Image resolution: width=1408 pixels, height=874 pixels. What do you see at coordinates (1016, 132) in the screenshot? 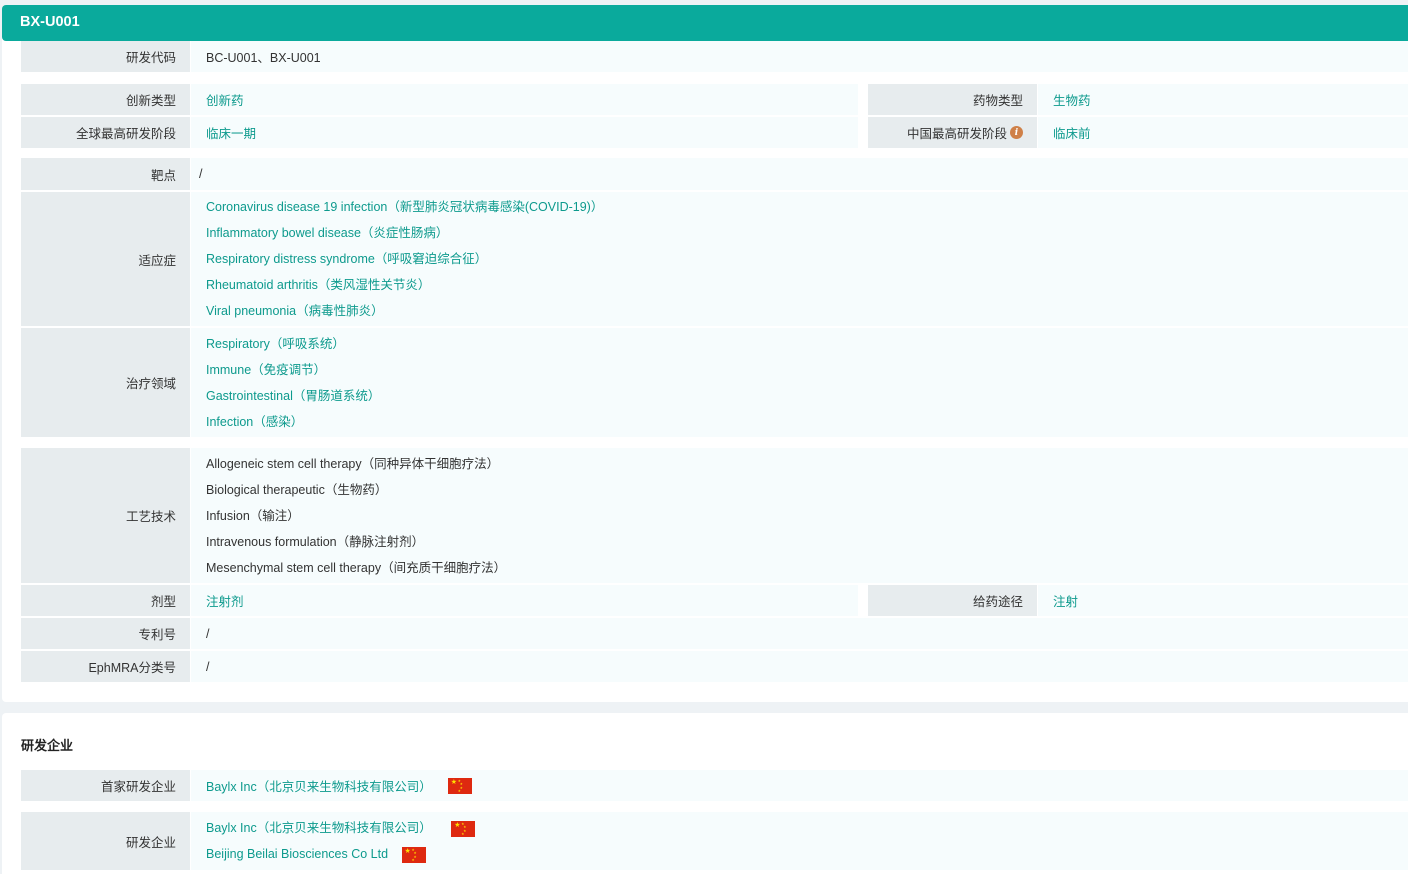
I see `info-icon: i` at bounding box center [1016, 132].